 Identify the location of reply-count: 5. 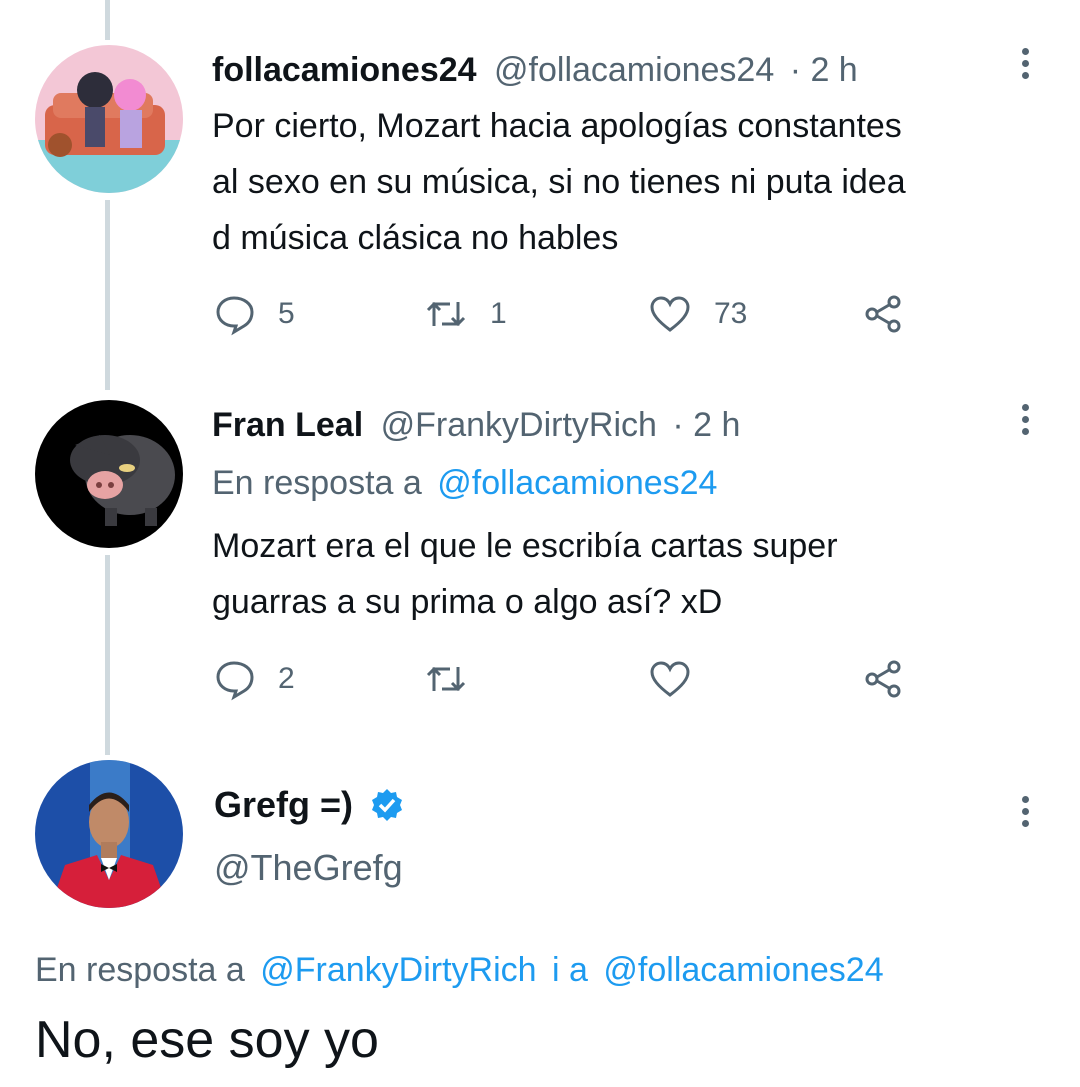
(286, 313).